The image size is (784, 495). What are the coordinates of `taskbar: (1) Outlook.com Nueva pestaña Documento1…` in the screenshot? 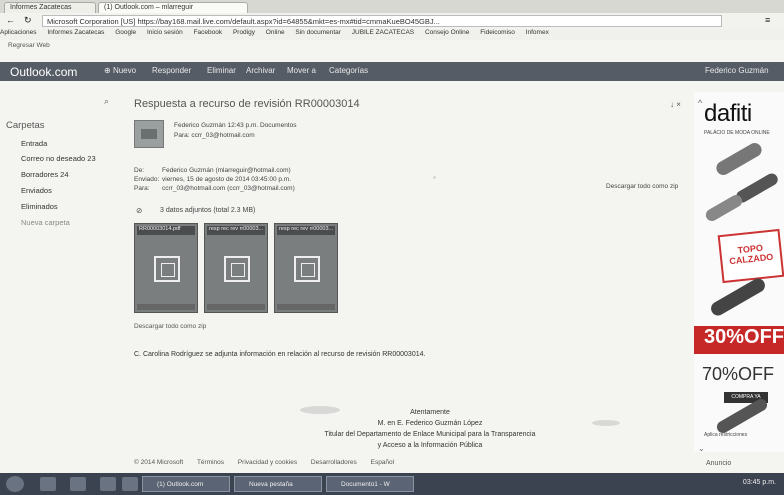 It's located at (392, 484).